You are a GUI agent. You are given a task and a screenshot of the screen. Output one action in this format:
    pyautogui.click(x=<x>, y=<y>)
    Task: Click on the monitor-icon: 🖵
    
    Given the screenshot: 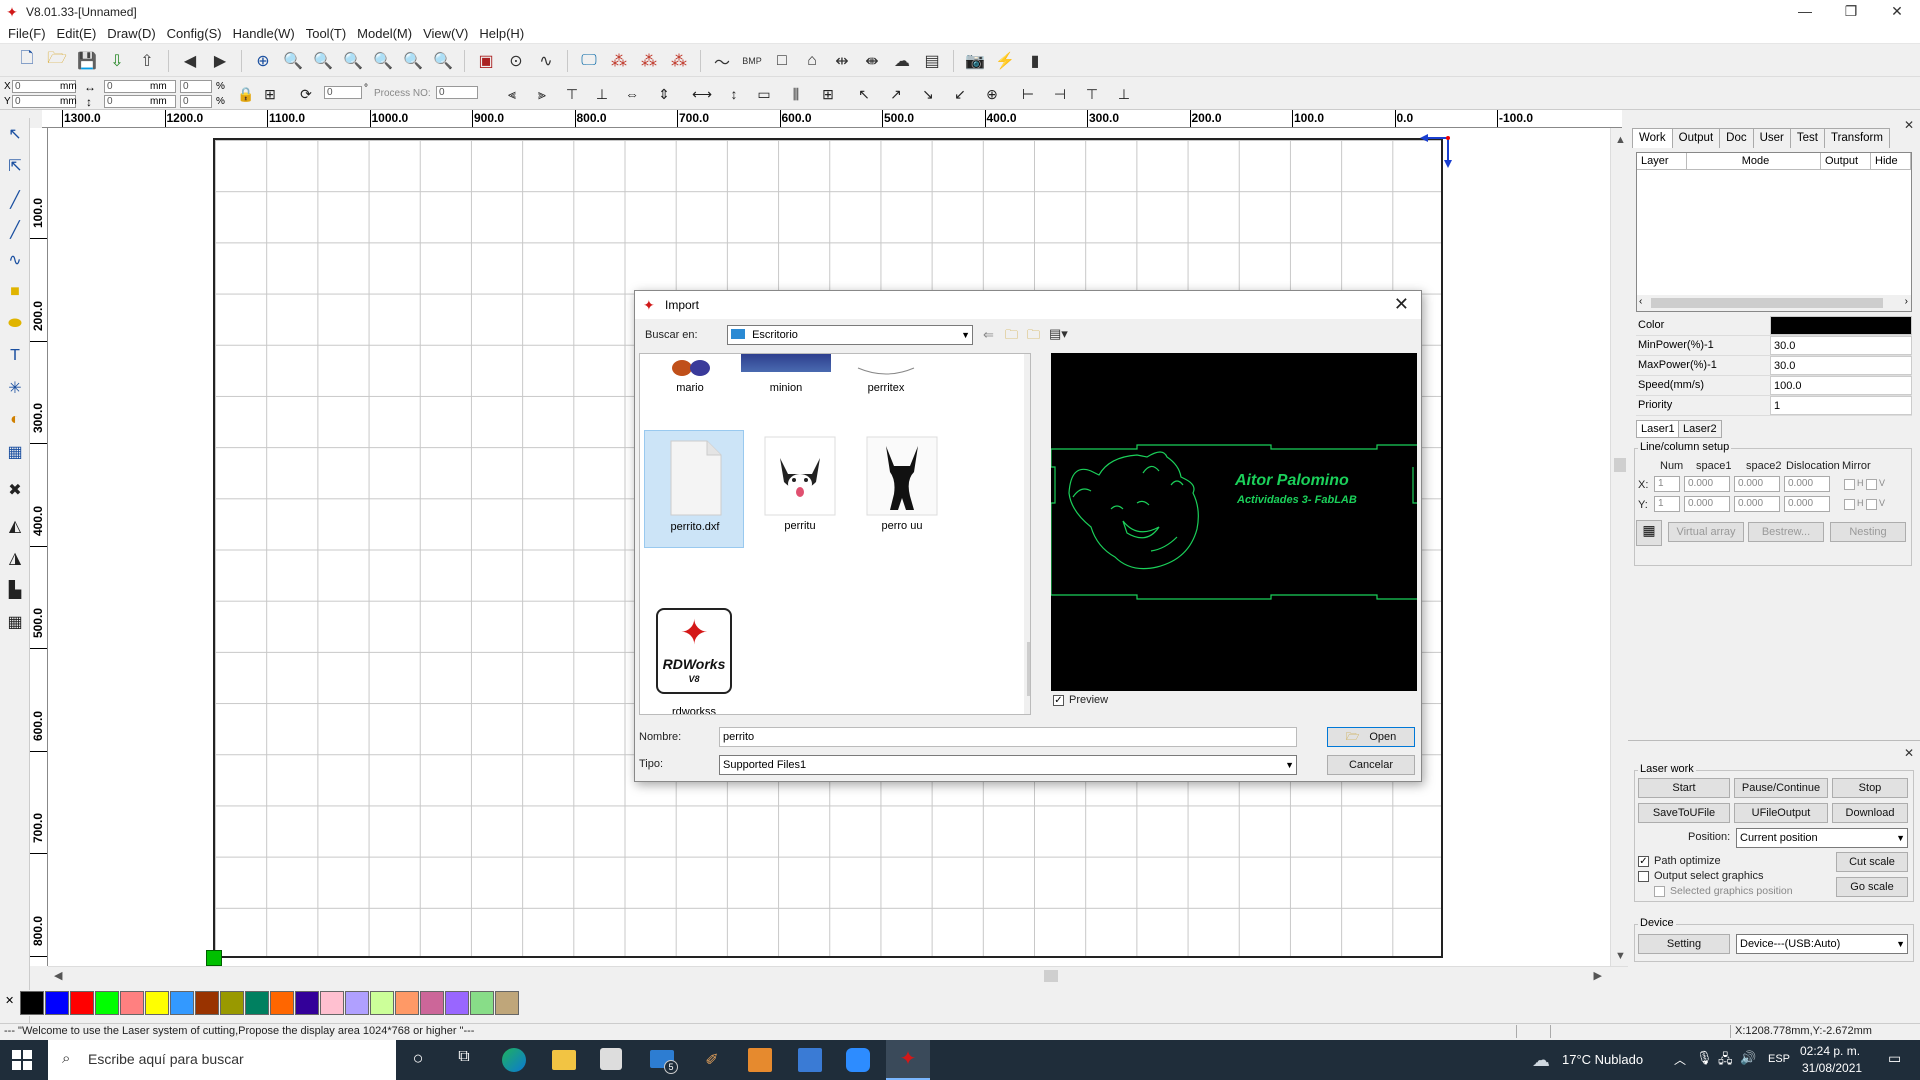 What is the action you would take?
    pyautogui.click(x=589, y=61)
    